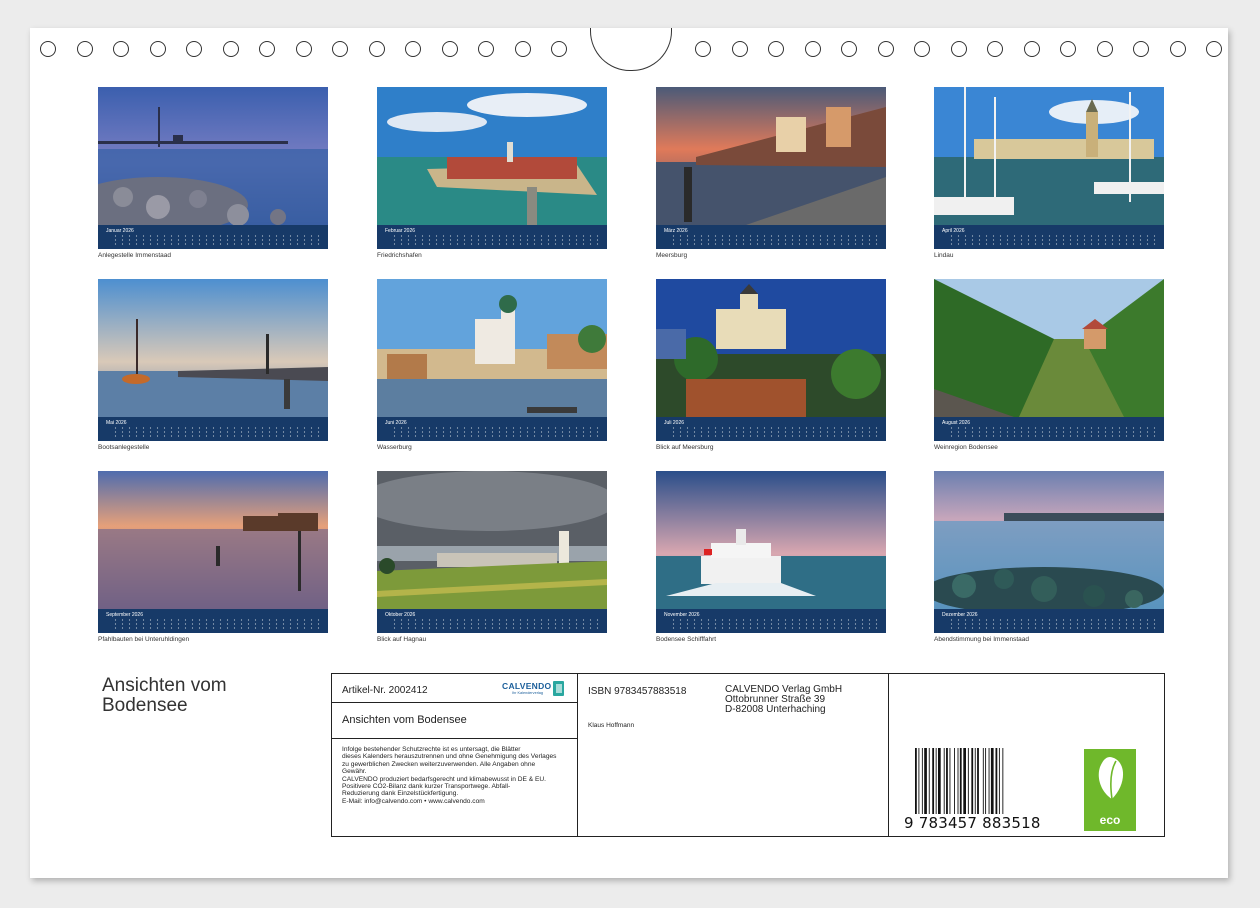 Image resolution: width=1260 pixels, height=908 pixels. What do you see at coordinates (972, 823) in the screenshot?
I see `ean-number: 9 783457 883518` at bounding box center [972, 823].